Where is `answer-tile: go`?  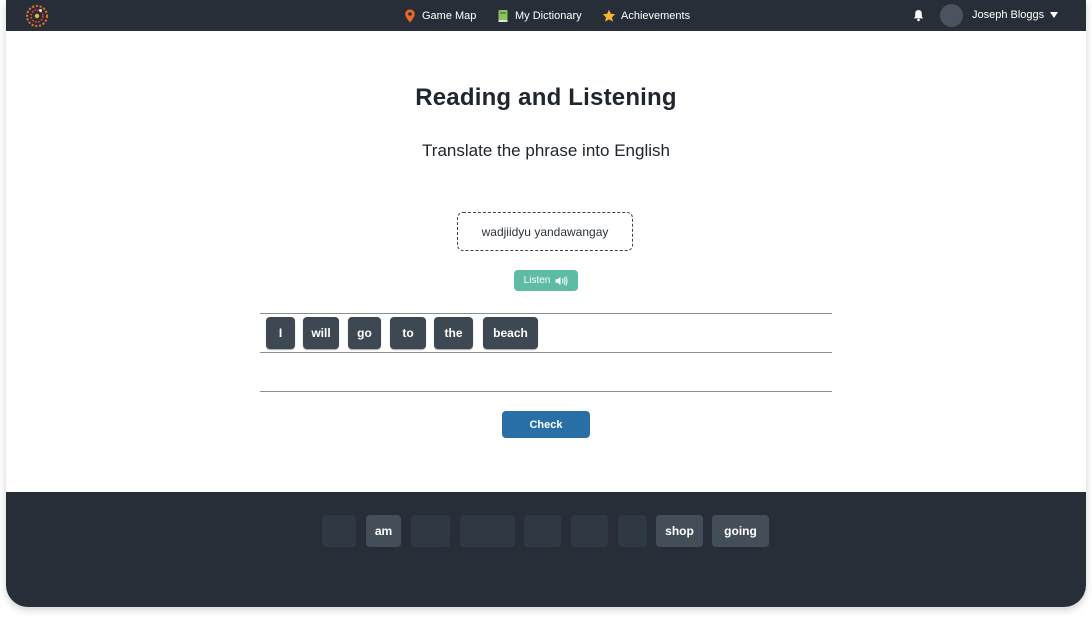
answer-tile: go is located at coordinates (364, 333).